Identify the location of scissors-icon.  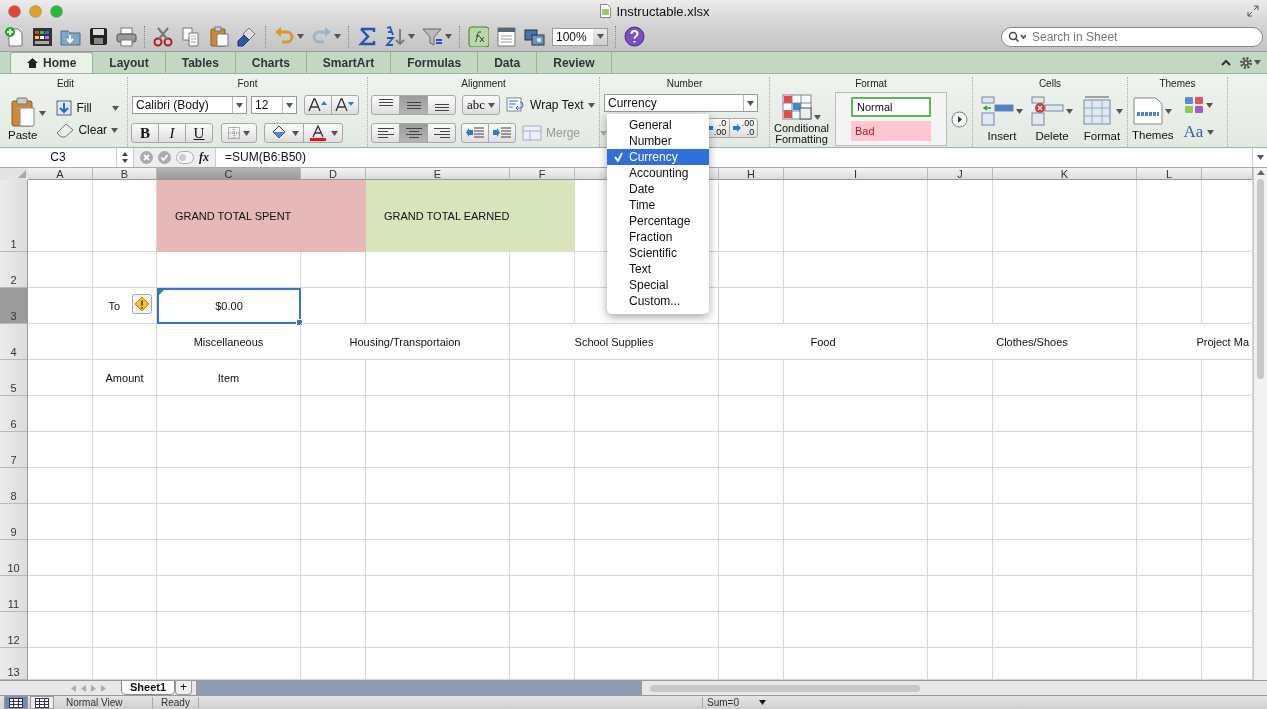
(163, 36).